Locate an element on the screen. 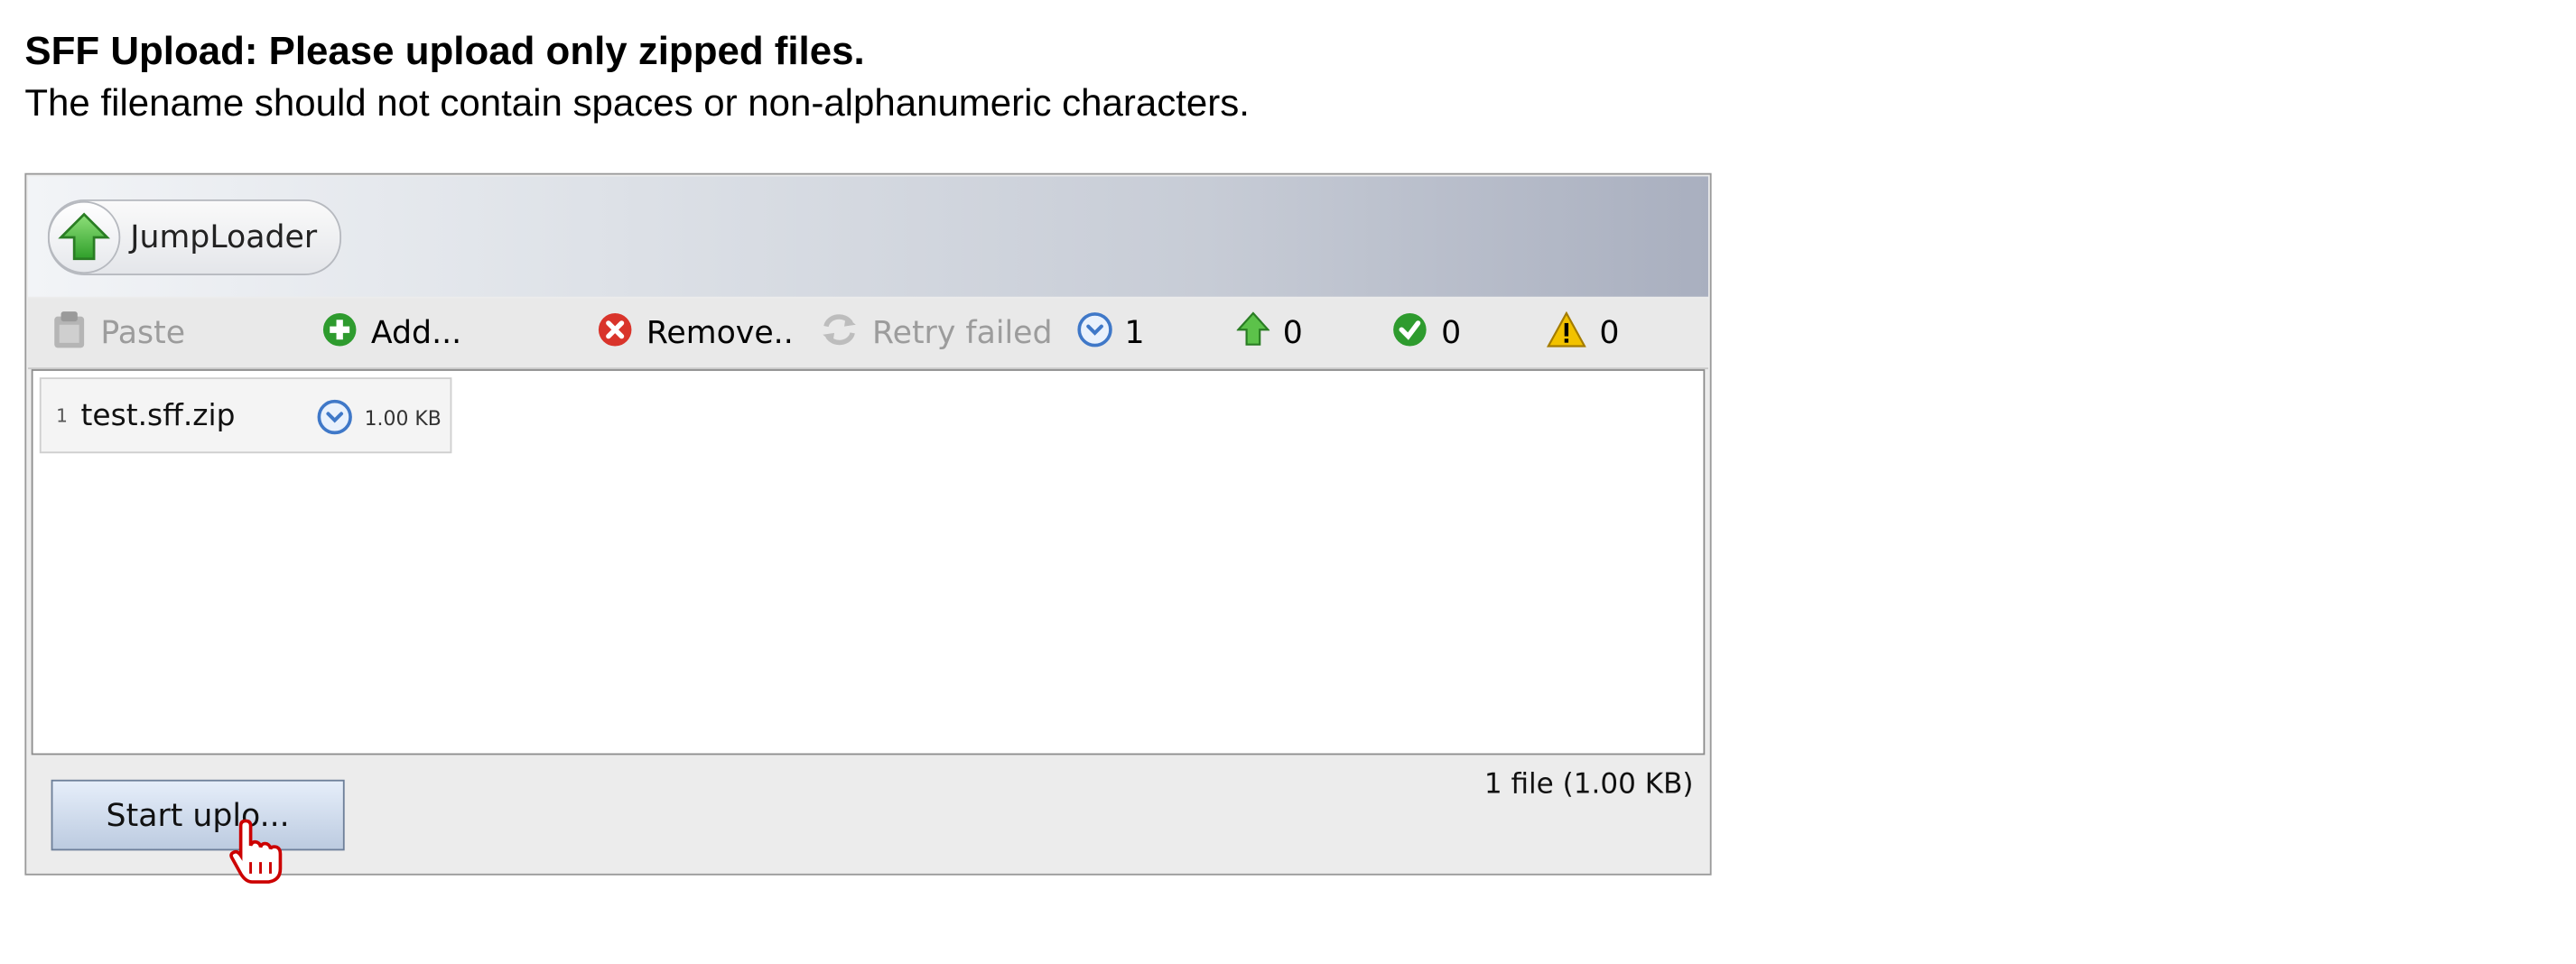 The height and width of the screenshot is (964, 2576). retry-failed-button: Retry failed is located at coordinates (936, 334).